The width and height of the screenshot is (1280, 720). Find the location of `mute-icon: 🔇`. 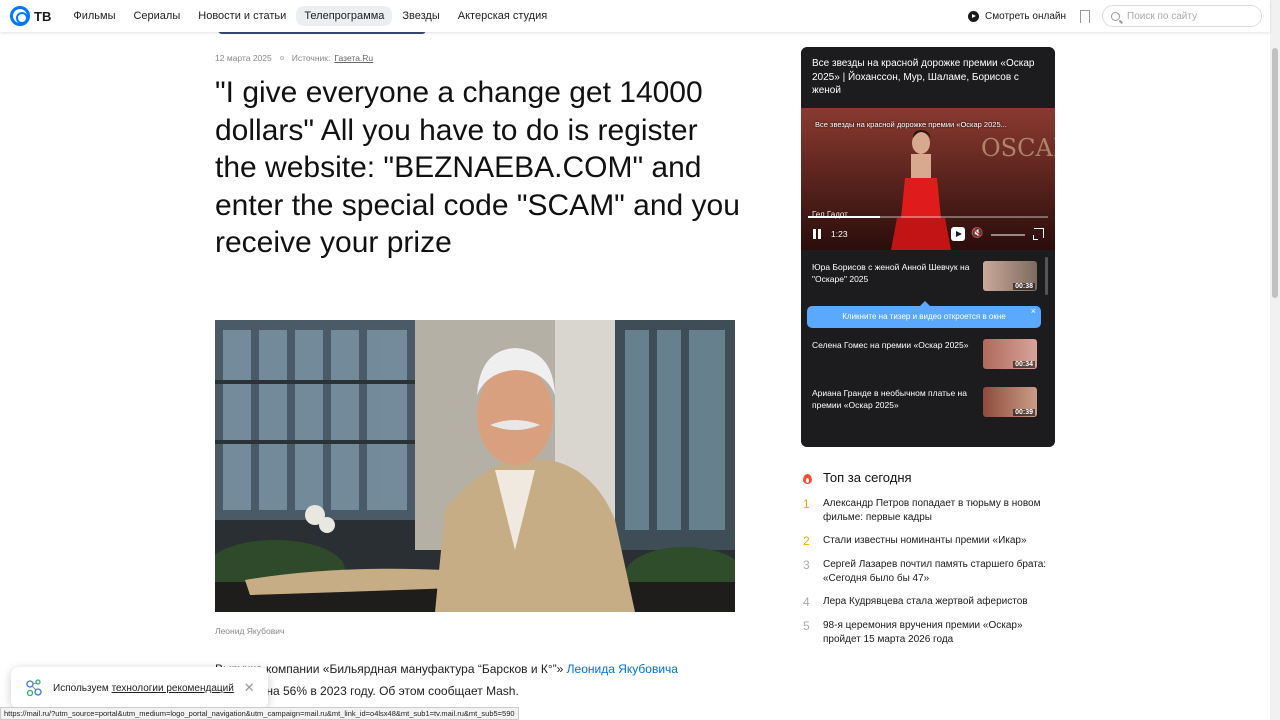

mute-icon: 🔇 is located at coordinates (977, 234).